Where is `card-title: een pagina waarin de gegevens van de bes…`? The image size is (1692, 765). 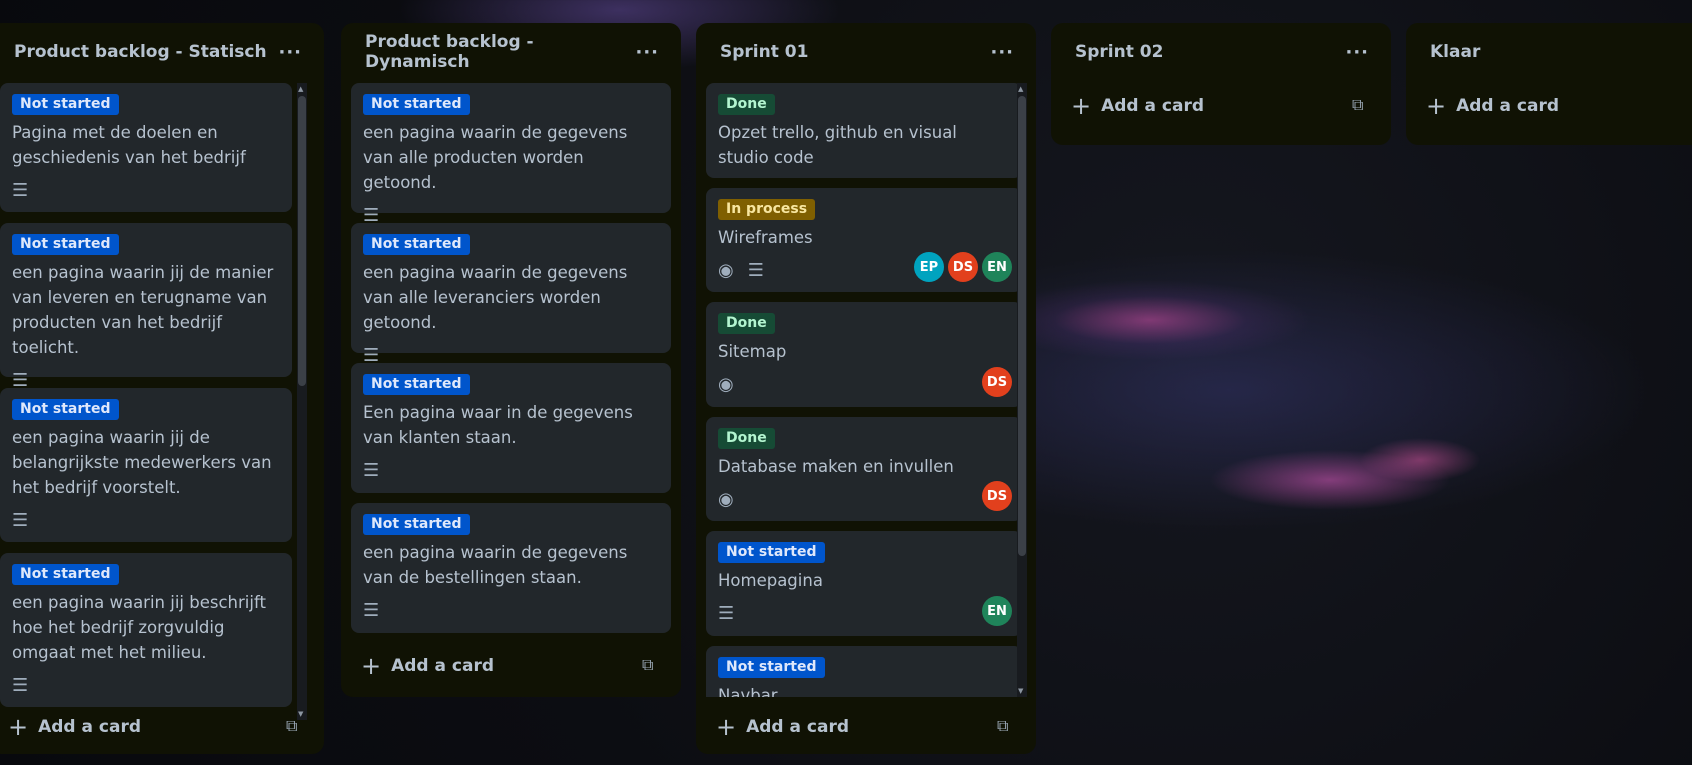 card-title: een pagina waarin de gegevens van de bes… is located at coordinates (495, 565).